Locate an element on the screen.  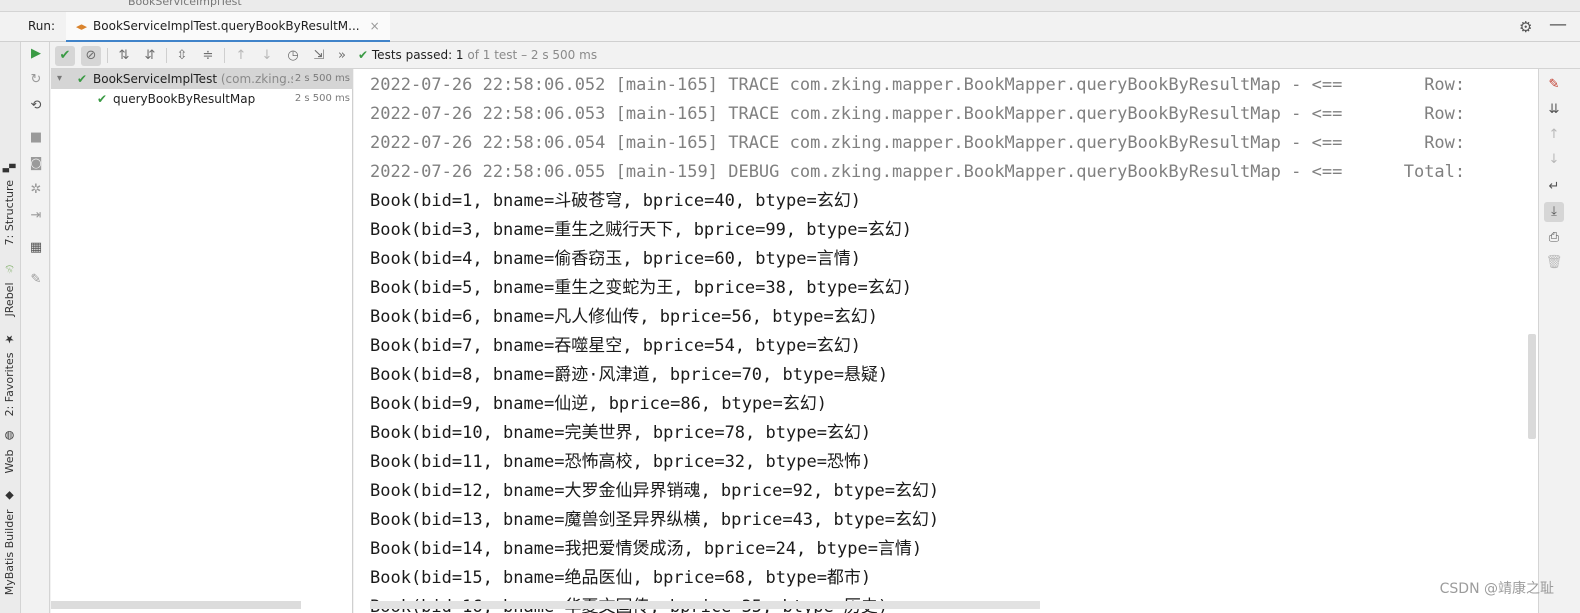
stop-icon: ■ is located at coordinates (36, 138).